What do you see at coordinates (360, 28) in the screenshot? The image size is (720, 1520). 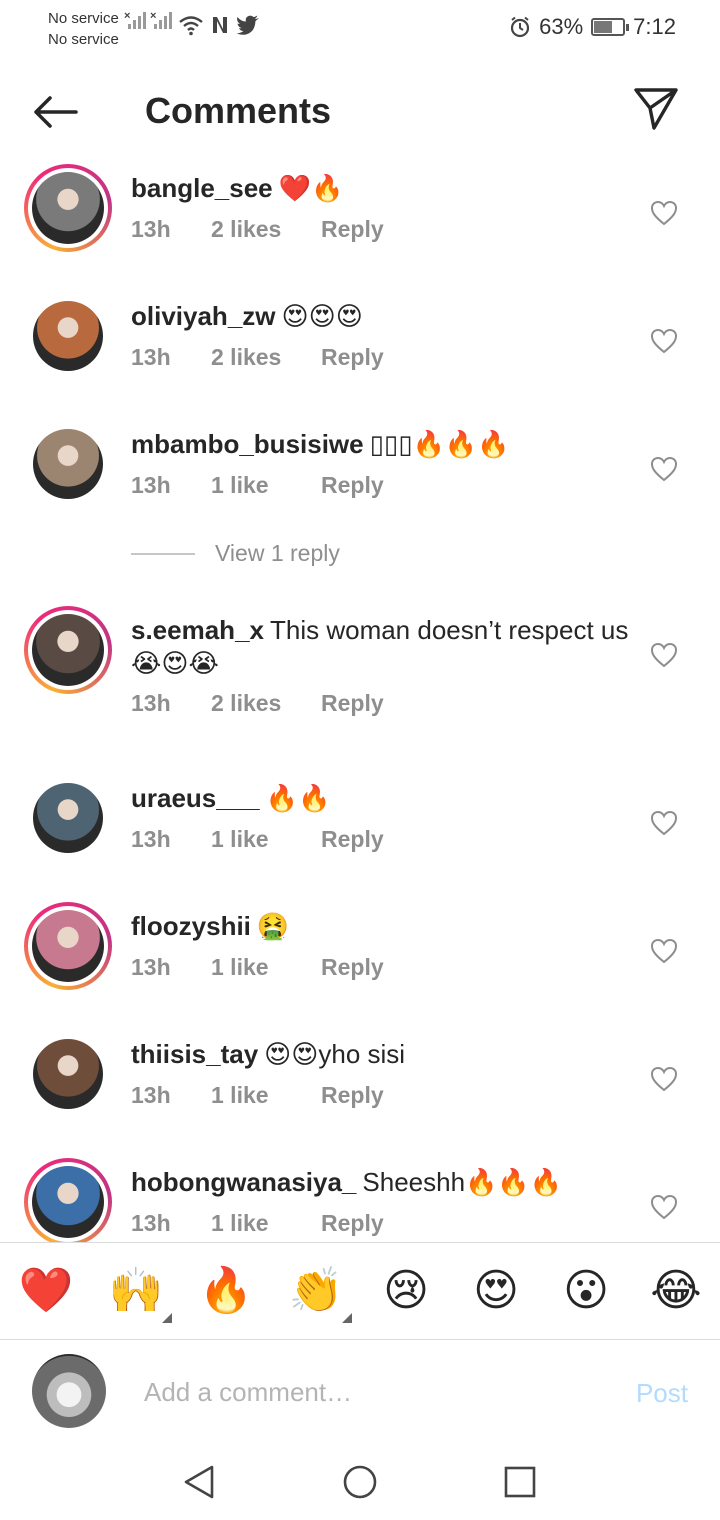 I see `status-bar: No service No service × × 63% 7:12` at bounding box center [360, 28].